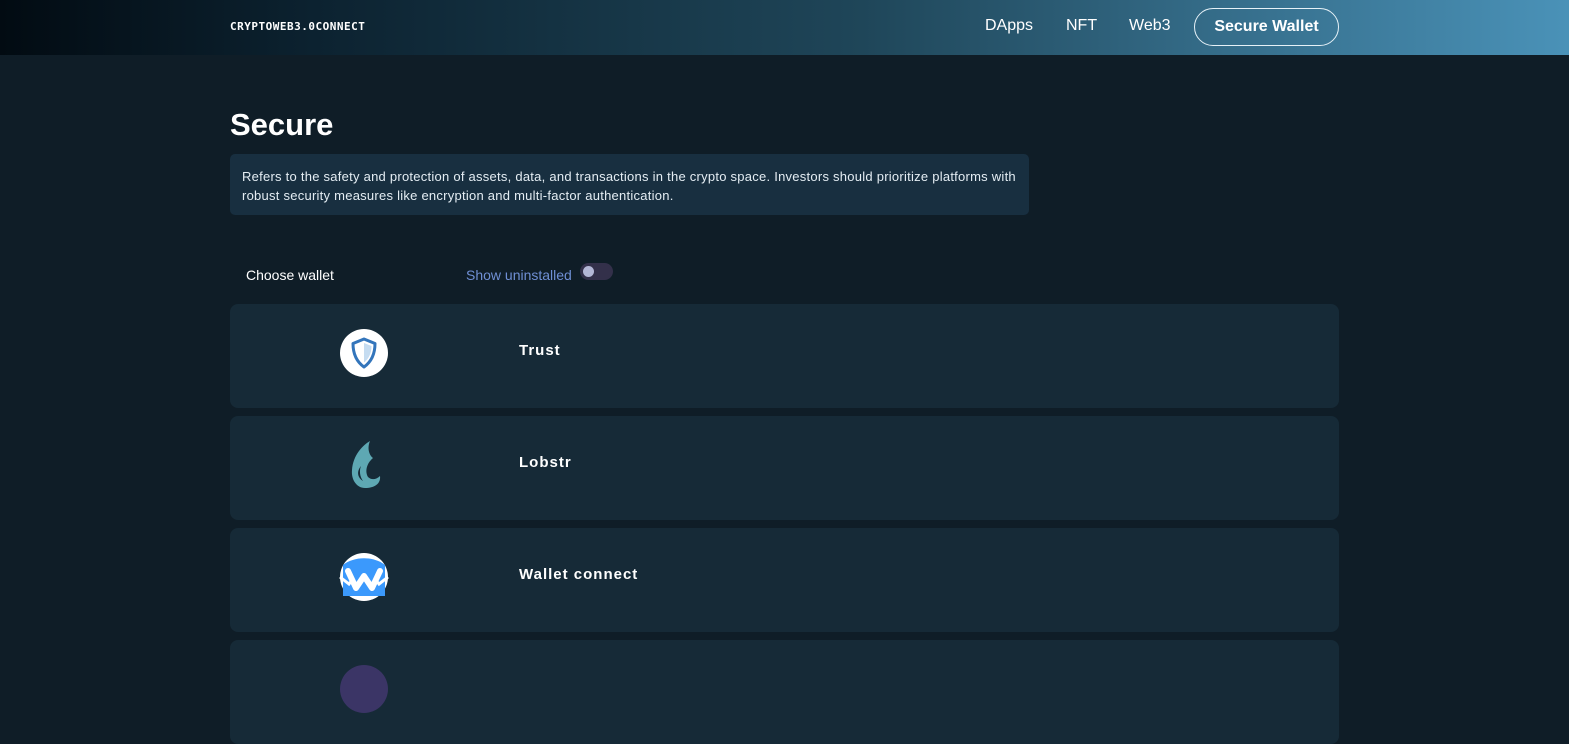 This screenshot has height=744, width=1569. I want to click on show-uninstalled-label: Show uninstalled, so click(519, 275).